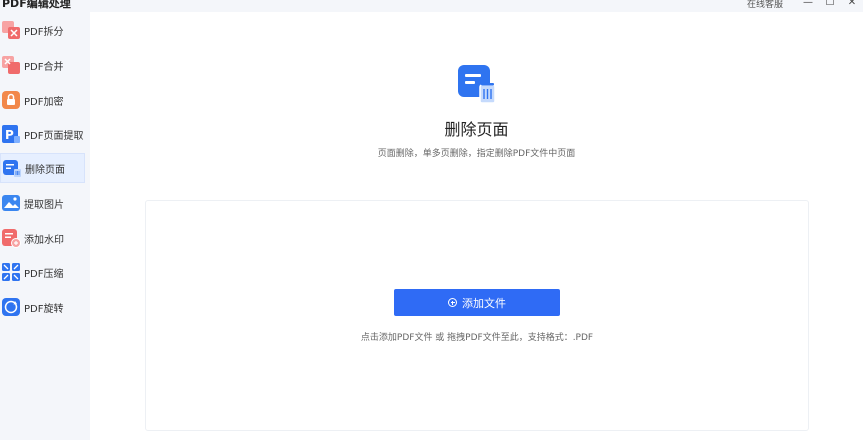 This screenshot has height=440, width=863. What do you see at coordinates (476, 154) in the screenshot?
I see `page-description: 页面删除，单多页删除，指定删除PDF文件中页面` at bounding box center [476, 154].